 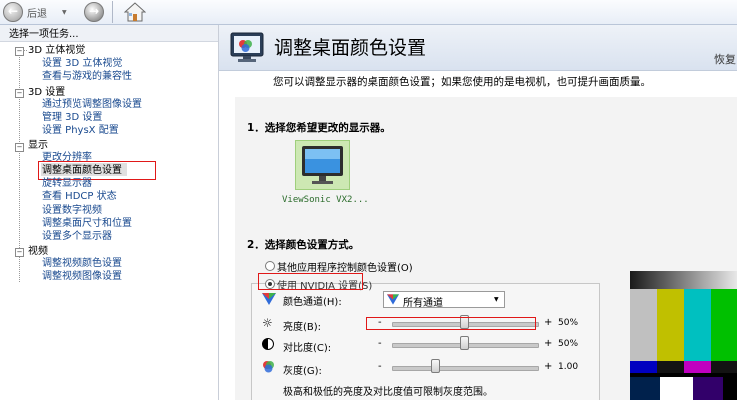 I want to click on range-note: 极高和极低的亮度及对比度值可限制灰度范围。, so click(x=388, y=392).